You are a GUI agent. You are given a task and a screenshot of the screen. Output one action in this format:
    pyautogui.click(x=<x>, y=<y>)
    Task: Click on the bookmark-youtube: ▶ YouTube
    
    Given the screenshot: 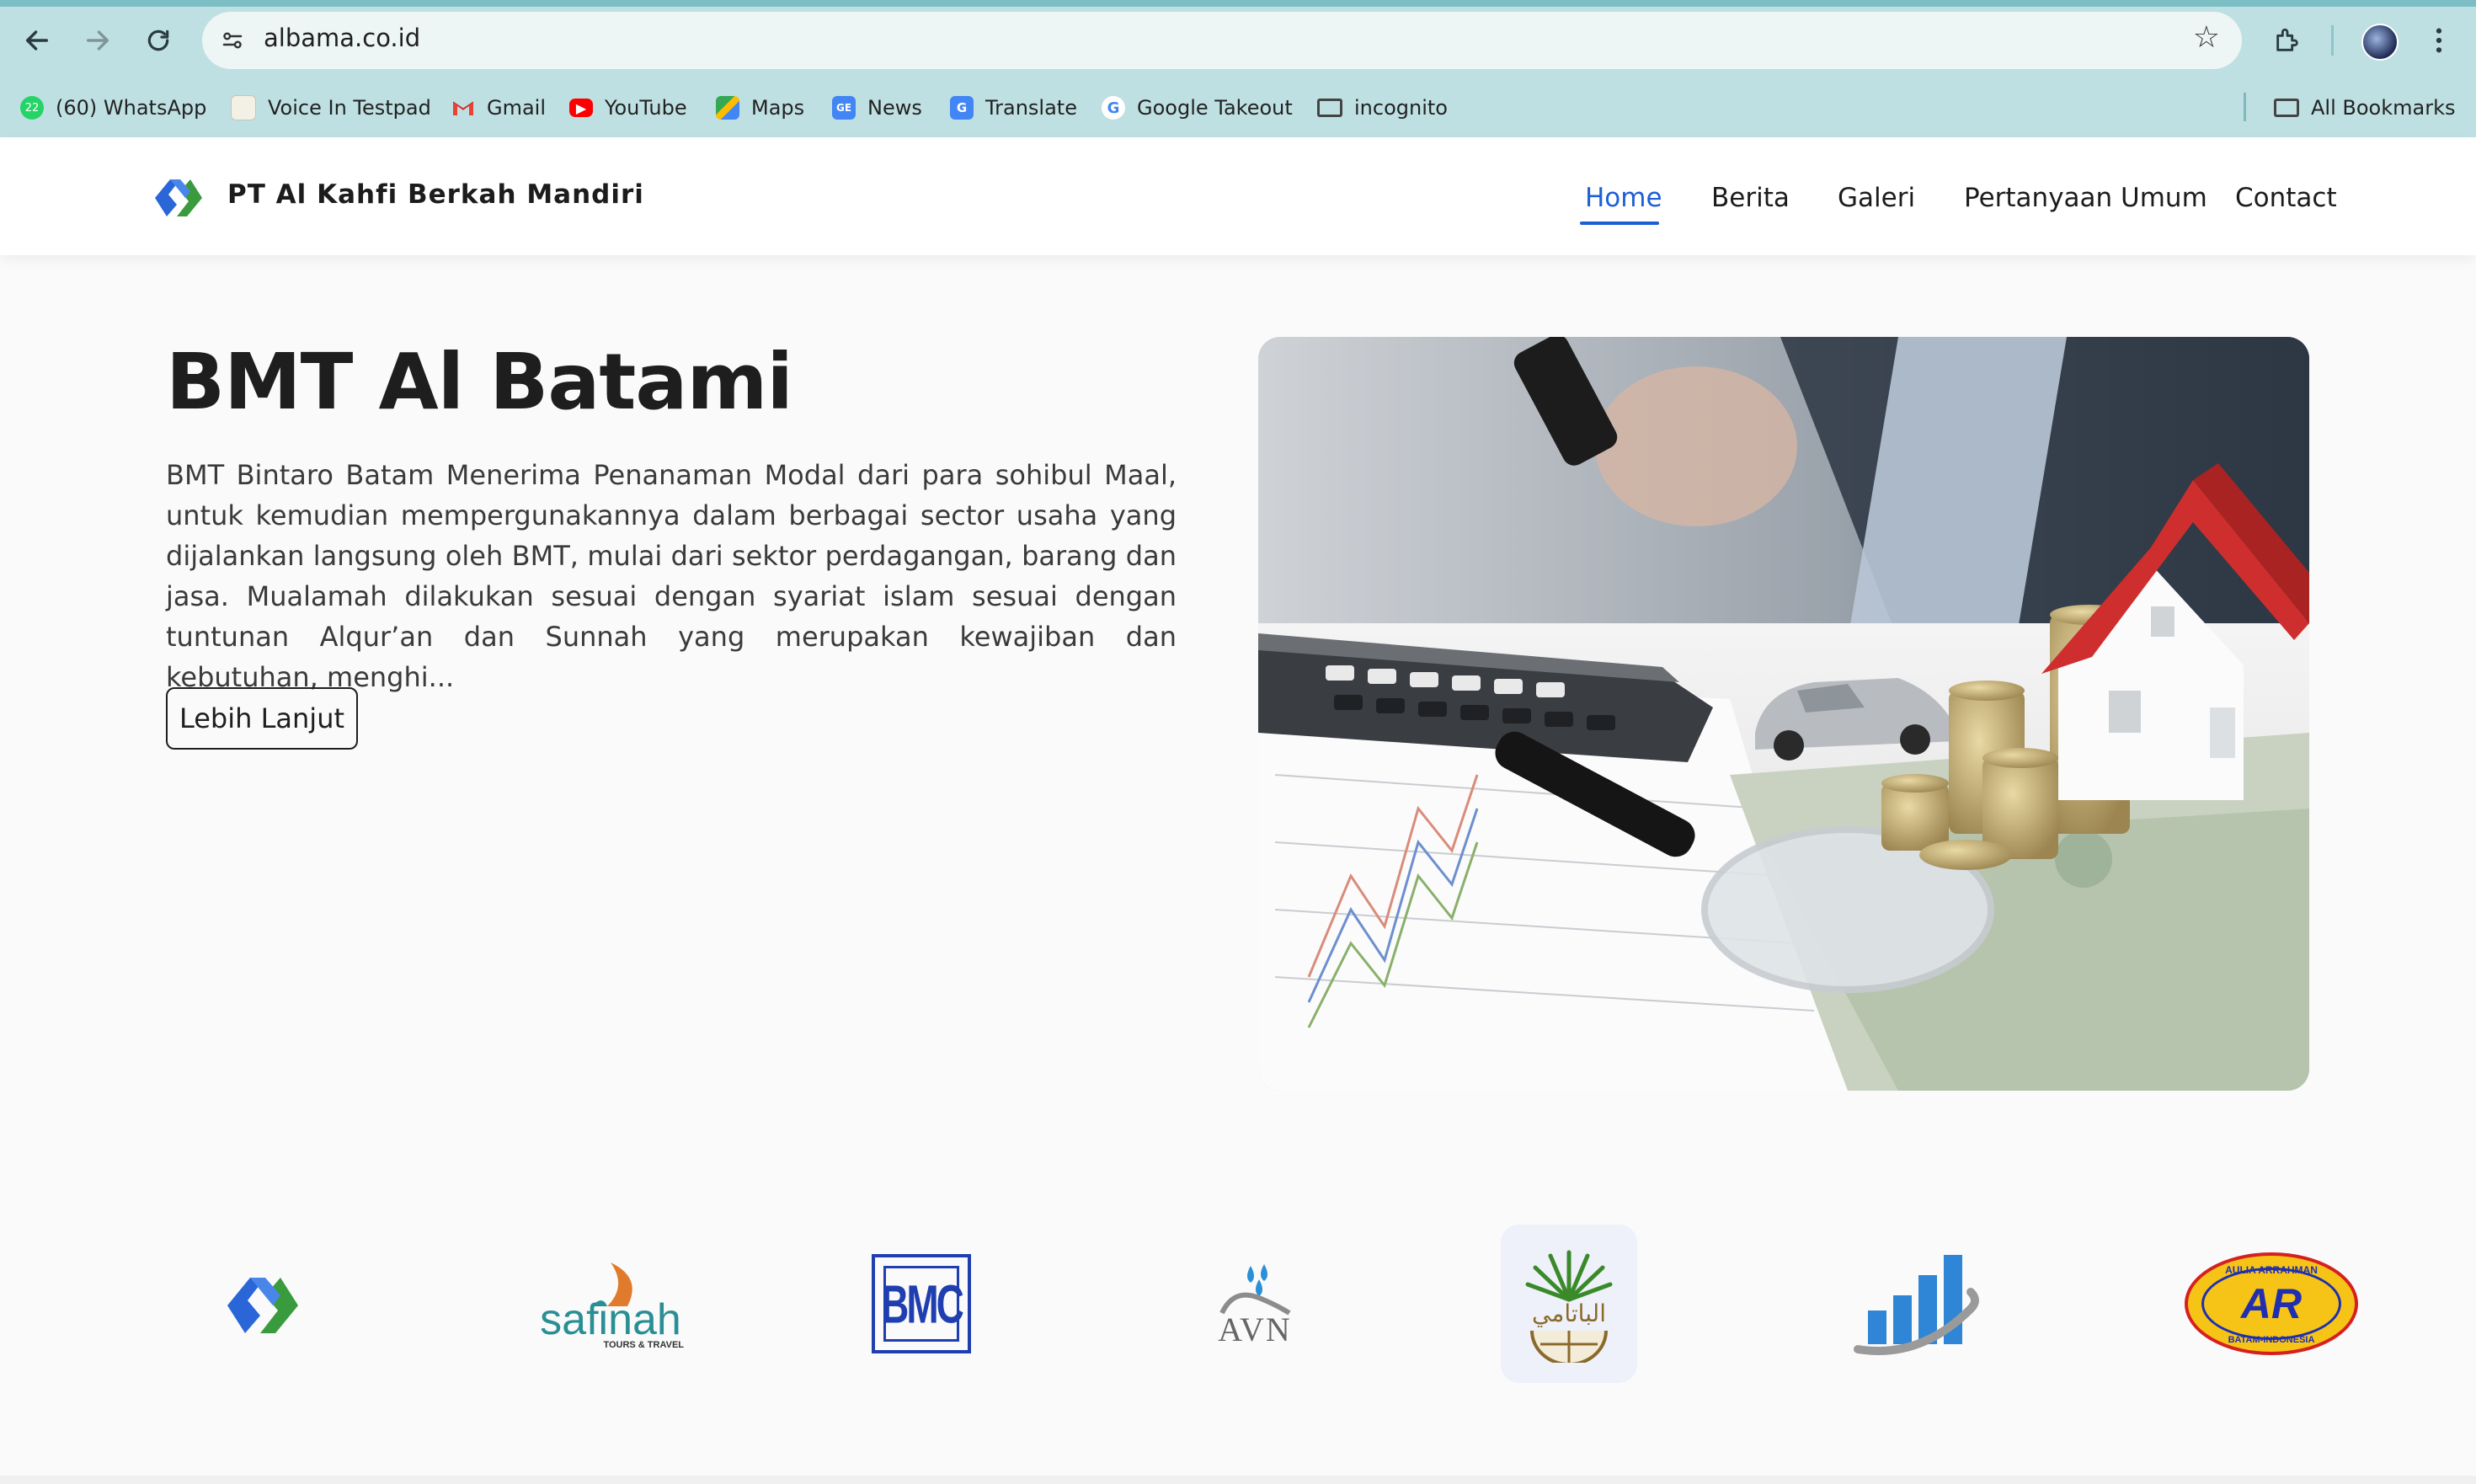 What is the action you would take?
    pyautogui.click(x=628, y=108)
    